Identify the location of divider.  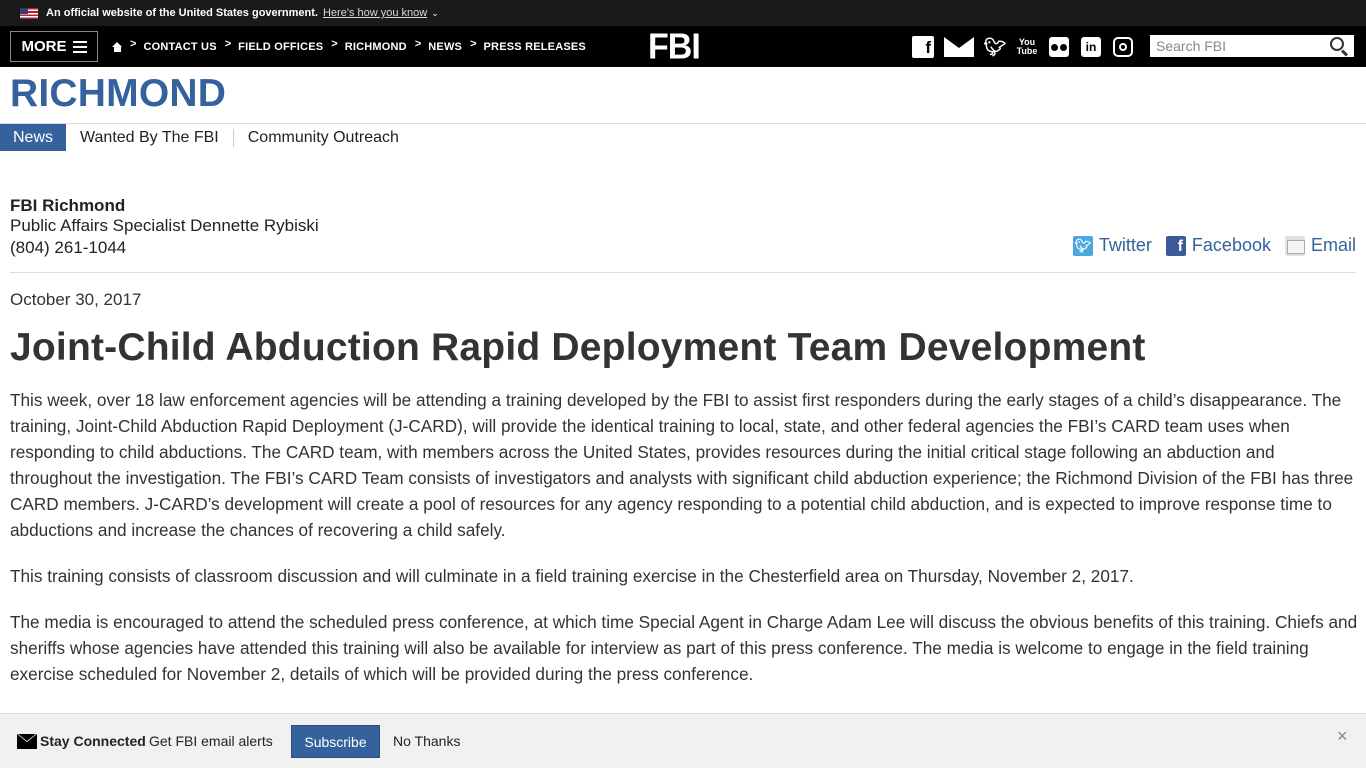
(683, 272).